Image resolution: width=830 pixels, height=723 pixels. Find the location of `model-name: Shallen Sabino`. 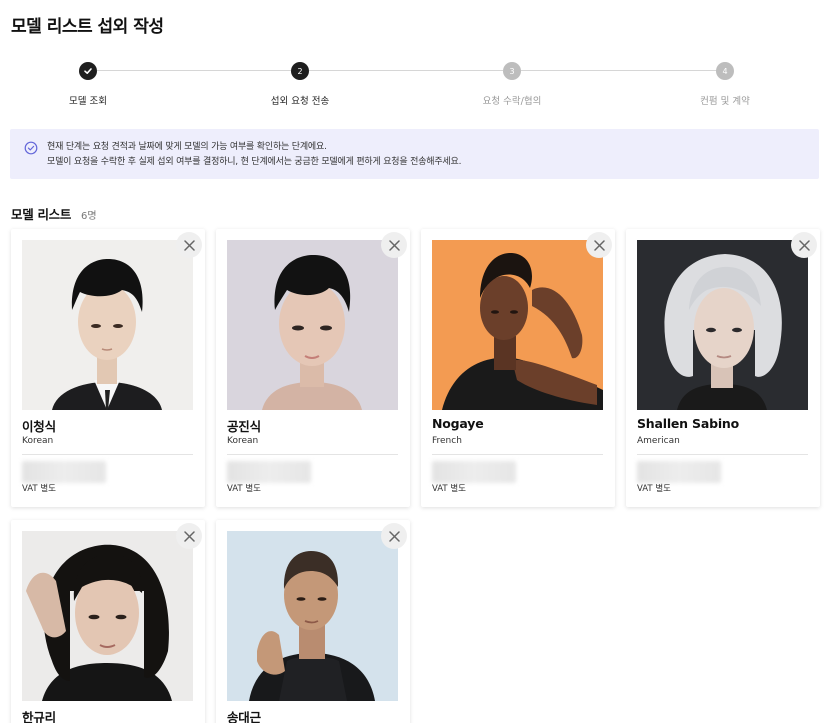

model-name: Shallen Sabino is located at coordinates (688, 423).